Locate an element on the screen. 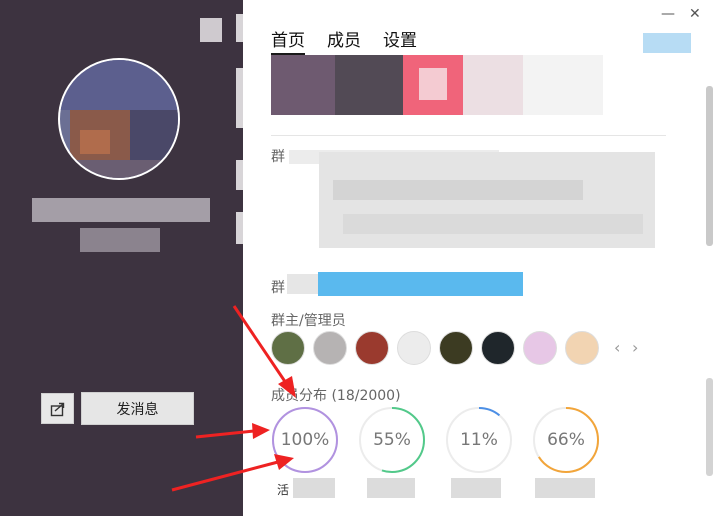  distribution-ring: 66% is located at coordinates (566, 440).